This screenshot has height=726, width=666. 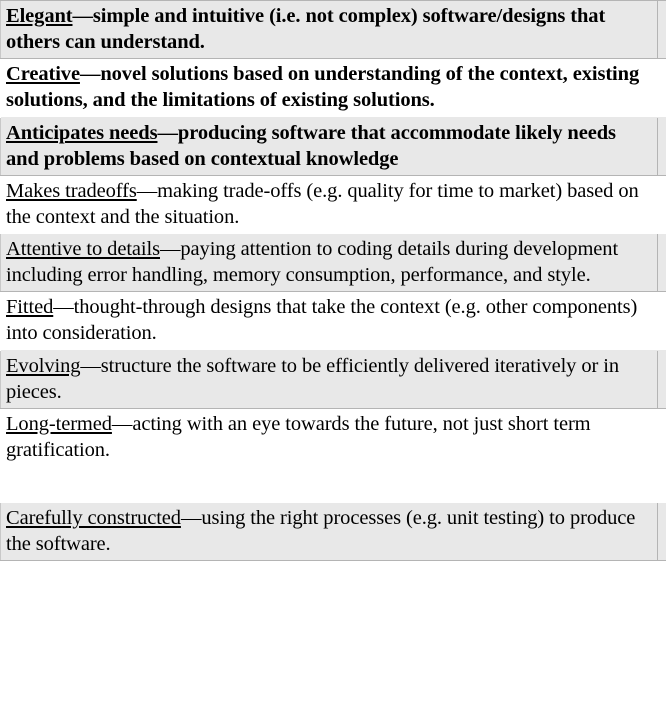 What do you see at coordinates (30, 307) in the screenshot?
I see `attribute-term: Fitted` at bounding box center [30, 307].